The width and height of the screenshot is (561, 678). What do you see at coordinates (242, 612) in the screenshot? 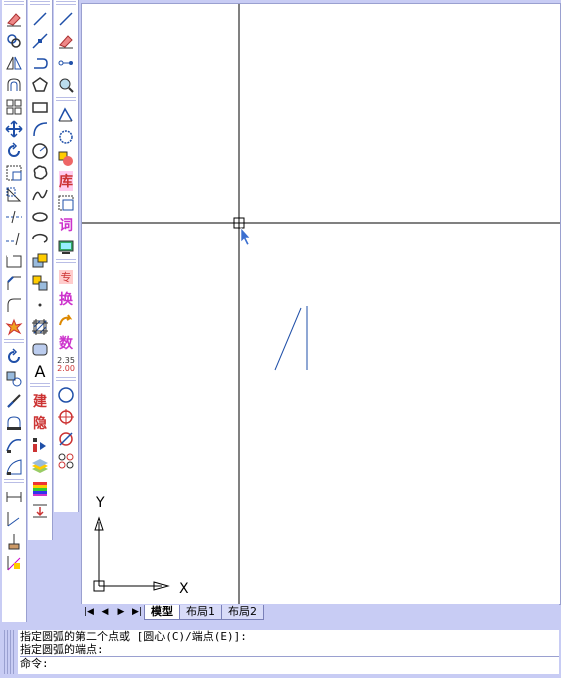
I see `tab-layout2: 布局2` at bounding box center [242, 612].